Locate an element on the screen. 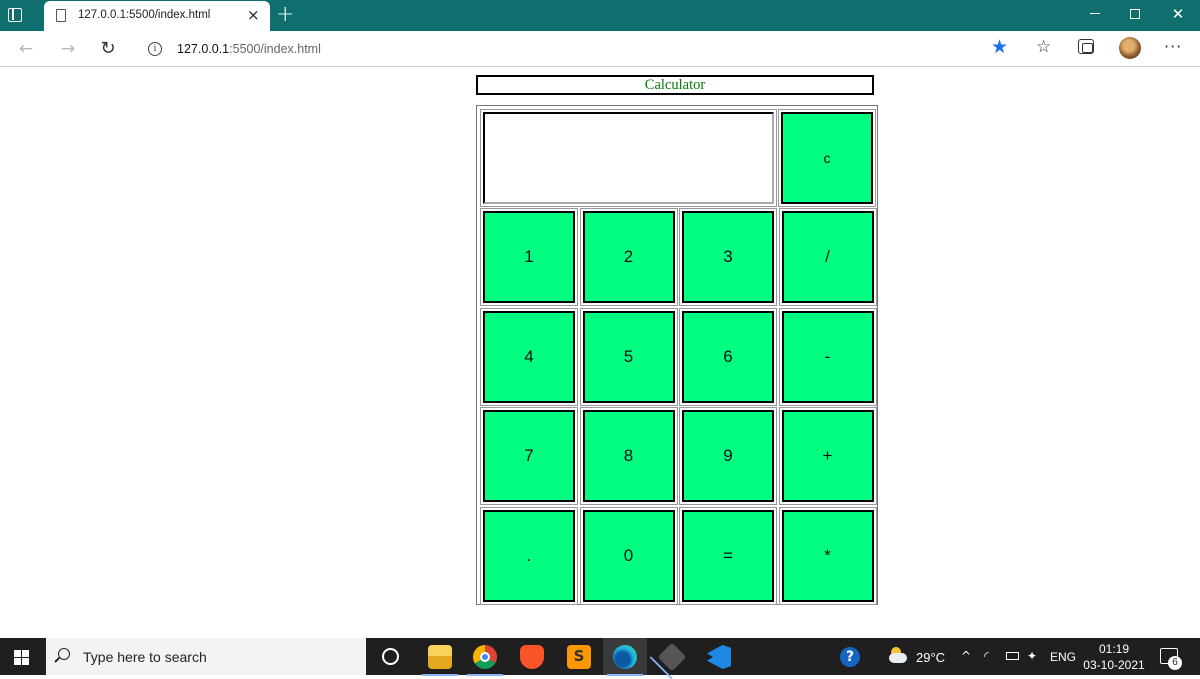  key-cell: 4 is located at coordinates (529, 356).